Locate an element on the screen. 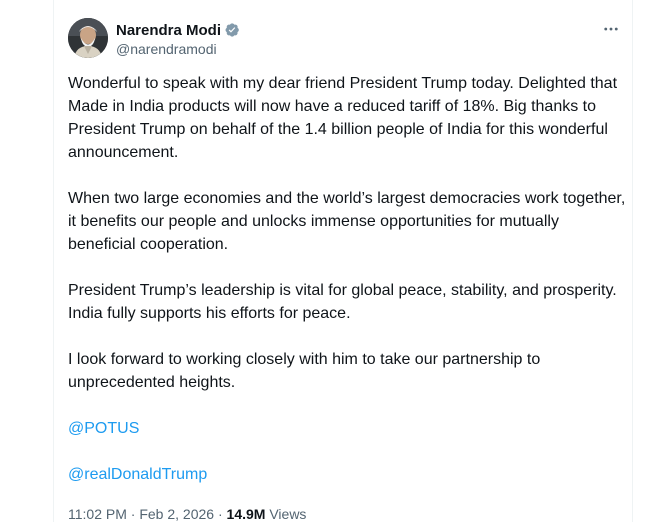 The image size is (650, 522). verified-badge-icon is located at coordinates (232, 30).